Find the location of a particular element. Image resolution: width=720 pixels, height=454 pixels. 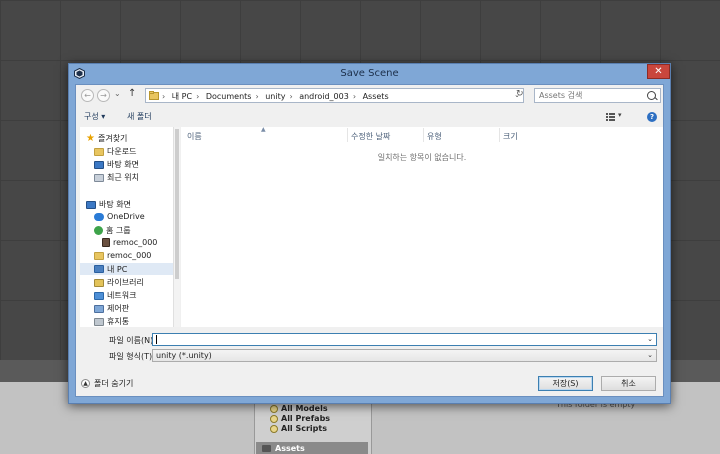

search-icon is located at coordinates (651, 95).